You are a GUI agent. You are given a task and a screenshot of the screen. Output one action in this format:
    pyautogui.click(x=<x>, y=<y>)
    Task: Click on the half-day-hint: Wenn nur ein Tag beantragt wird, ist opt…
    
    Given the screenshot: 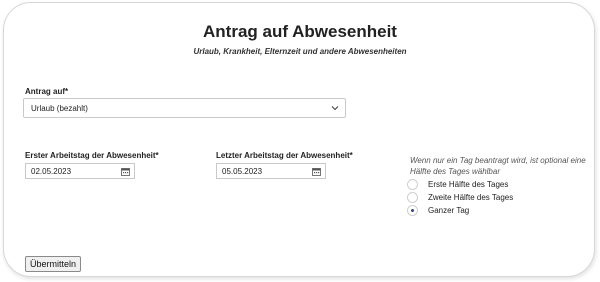 What is the action you would take?
    pyautogui.click(x=498, y=166)
    